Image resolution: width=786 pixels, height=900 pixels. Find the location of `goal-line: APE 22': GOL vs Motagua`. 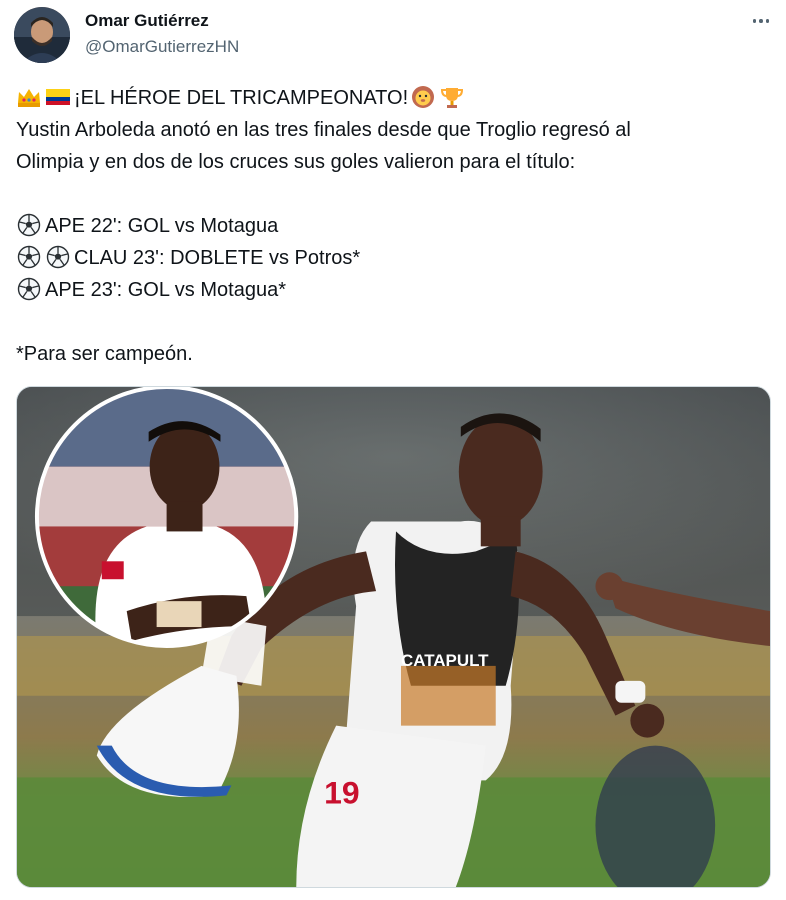

goal-line: APE 22': GOL vs Motagua is located at coordinates (396, 226).